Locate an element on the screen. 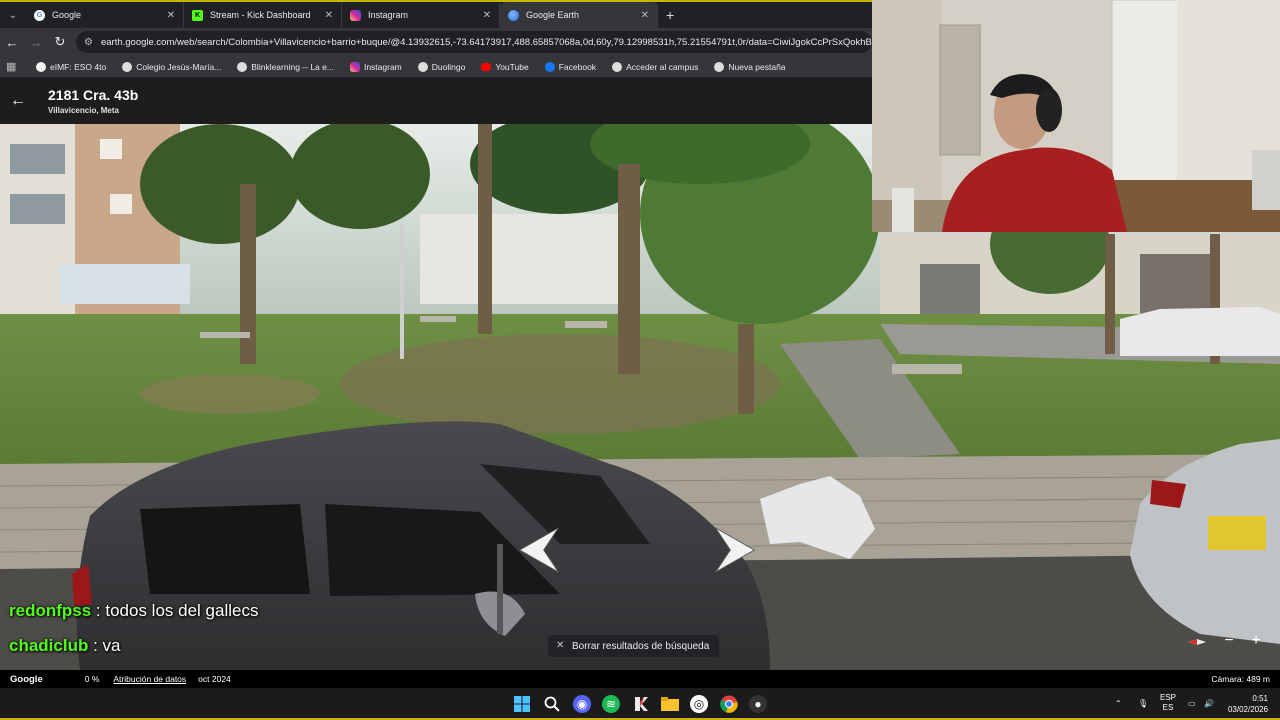 This screenshot has height=720, width=1280. bookmark-label: YouTube is located at coordinates (512, 66).